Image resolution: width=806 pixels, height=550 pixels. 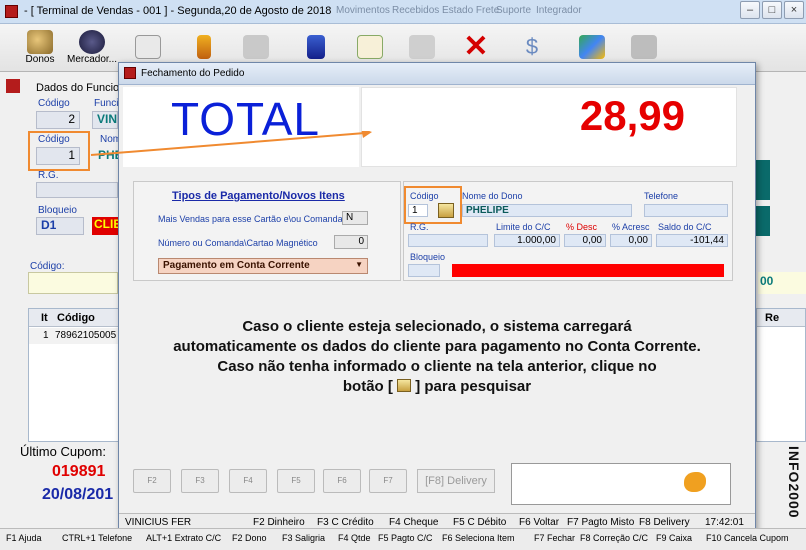 What do you see at coordinates (79, 471) in the screenshot?
I see `ultimo-cupom-number: 019891` at bounding box center [79, 471].